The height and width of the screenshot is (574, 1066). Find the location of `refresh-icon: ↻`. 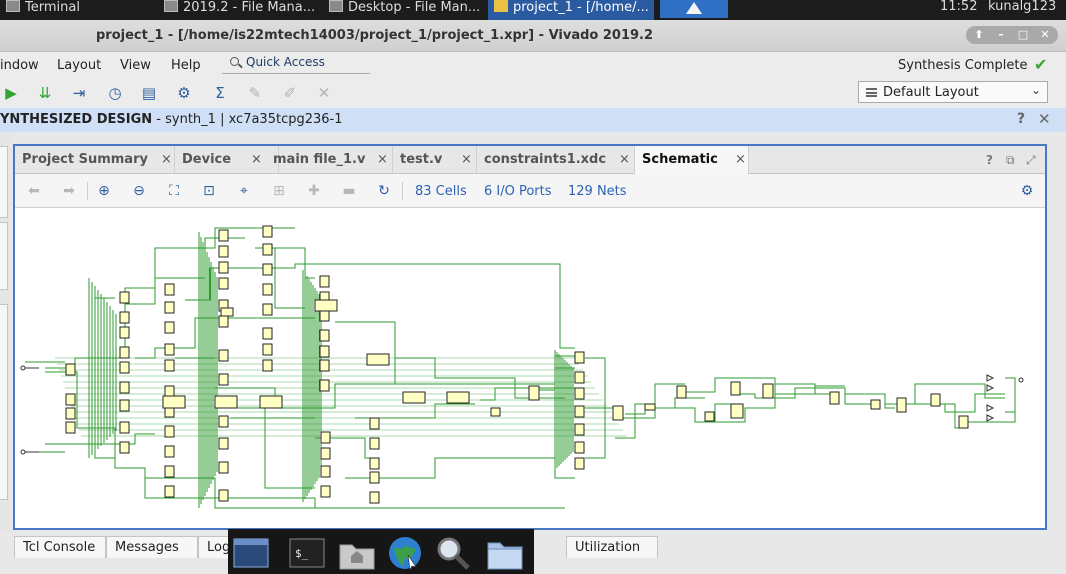

refresh-icon: ↻ is located at coordinates (384, 191).